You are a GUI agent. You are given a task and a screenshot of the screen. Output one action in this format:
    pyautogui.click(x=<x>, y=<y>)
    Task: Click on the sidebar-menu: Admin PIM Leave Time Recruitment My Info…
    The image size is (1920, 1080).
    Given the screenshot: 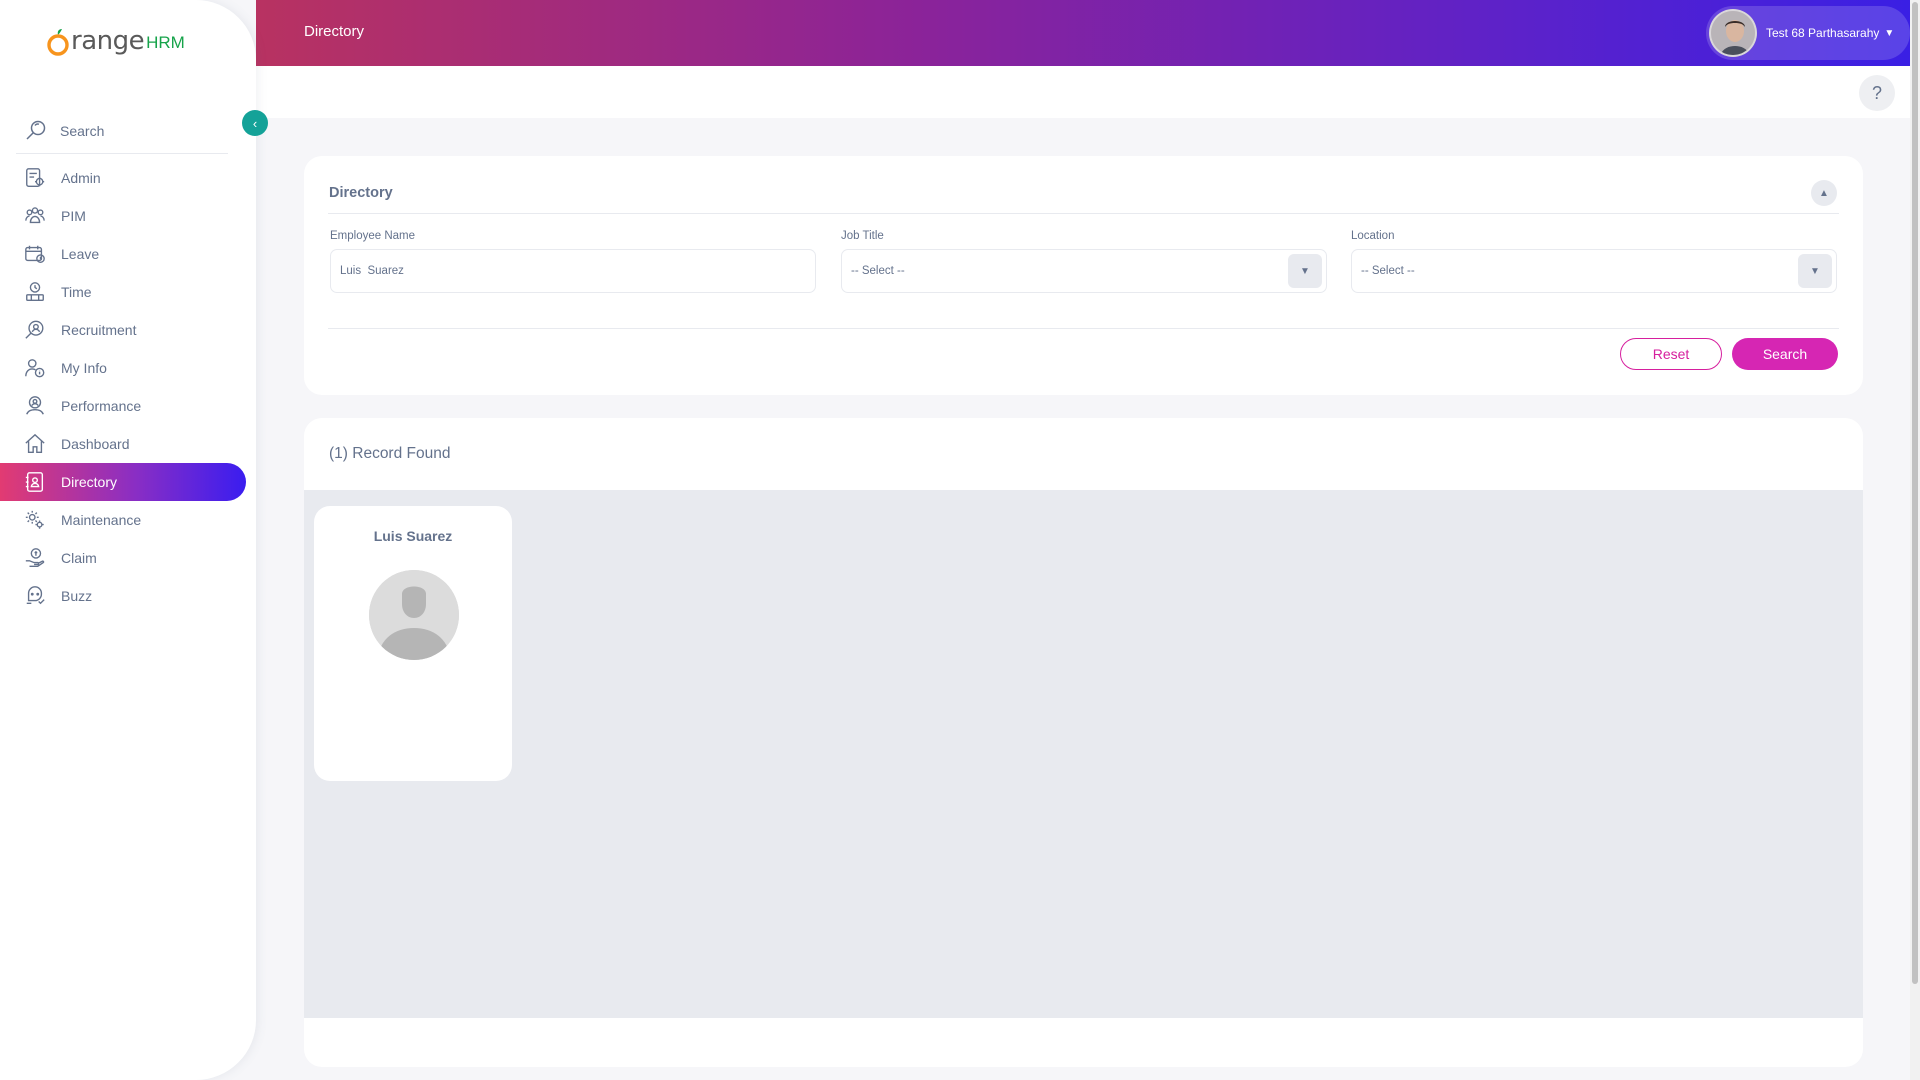 What is the action you would take?
    pyautogui.click(x=128, y=387)
    